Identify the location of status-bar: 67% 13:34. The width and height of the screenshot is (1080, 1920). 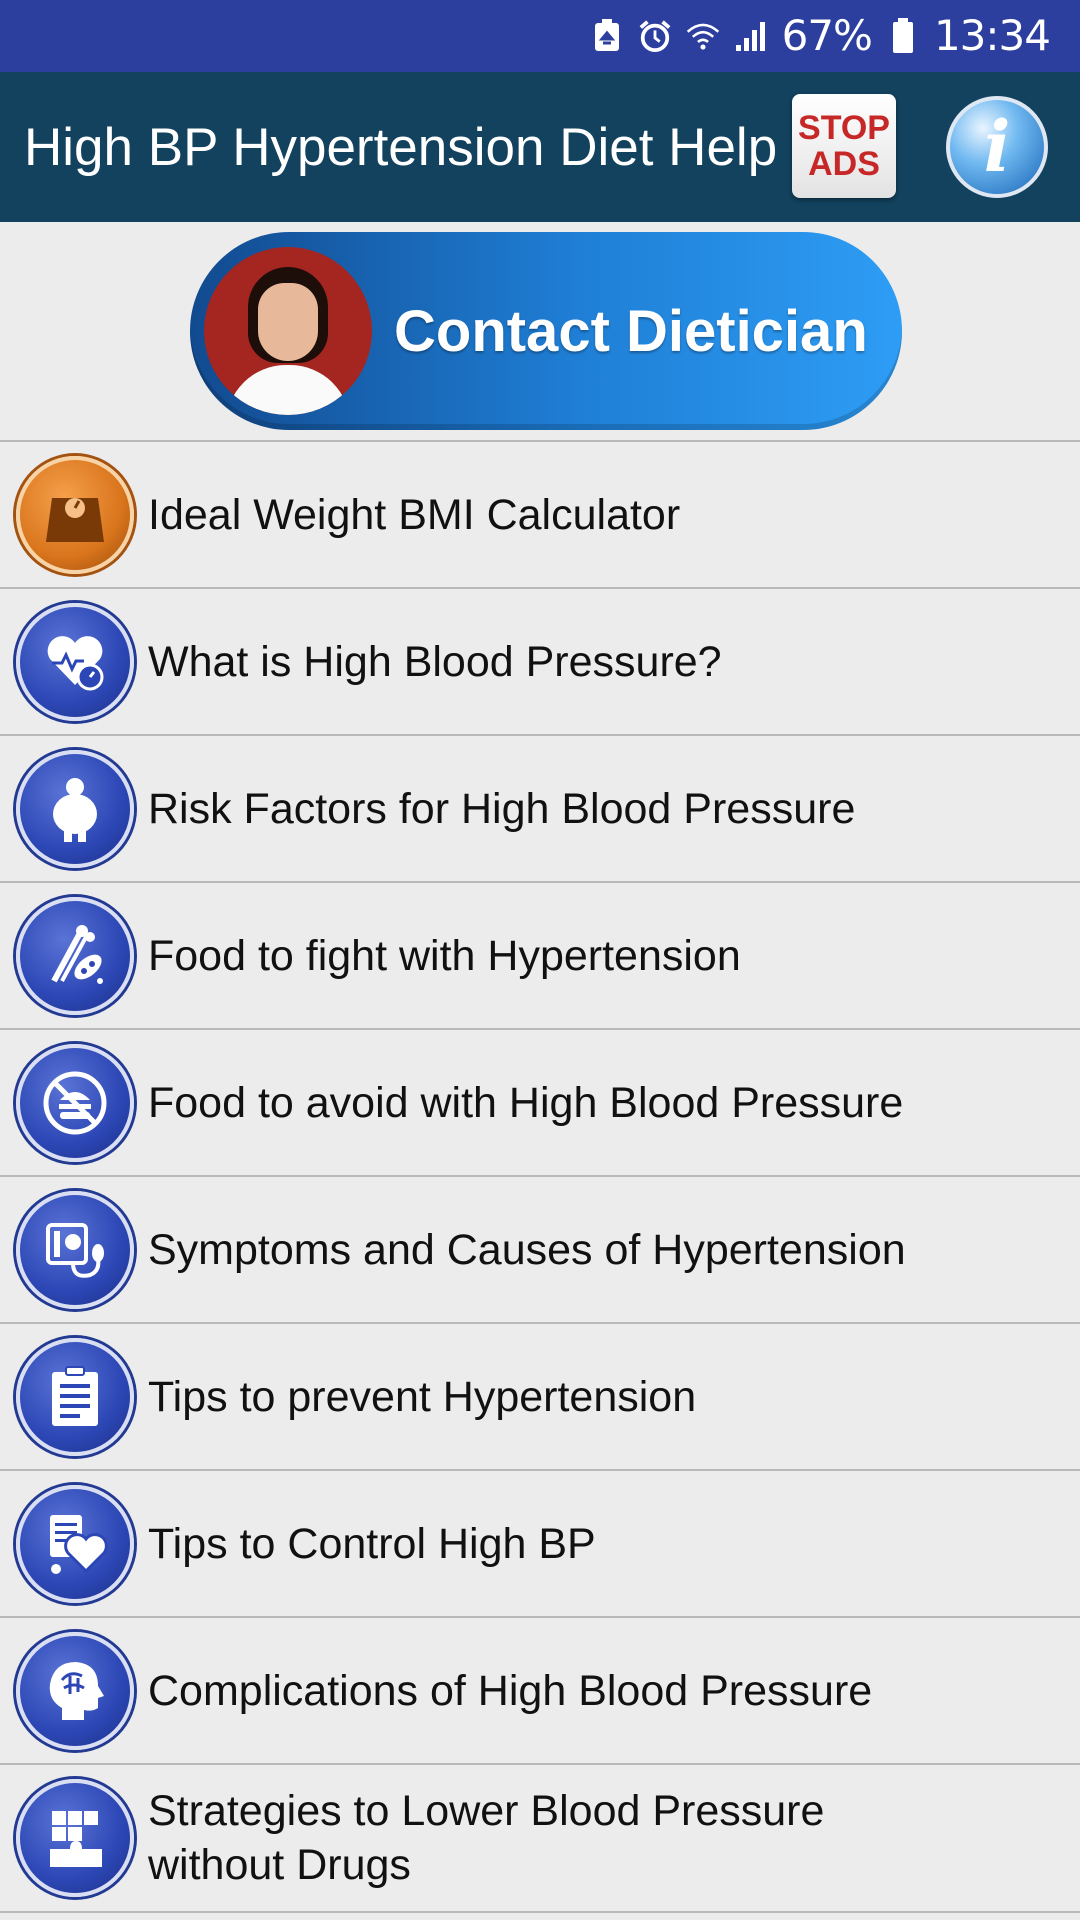
(540, 36).